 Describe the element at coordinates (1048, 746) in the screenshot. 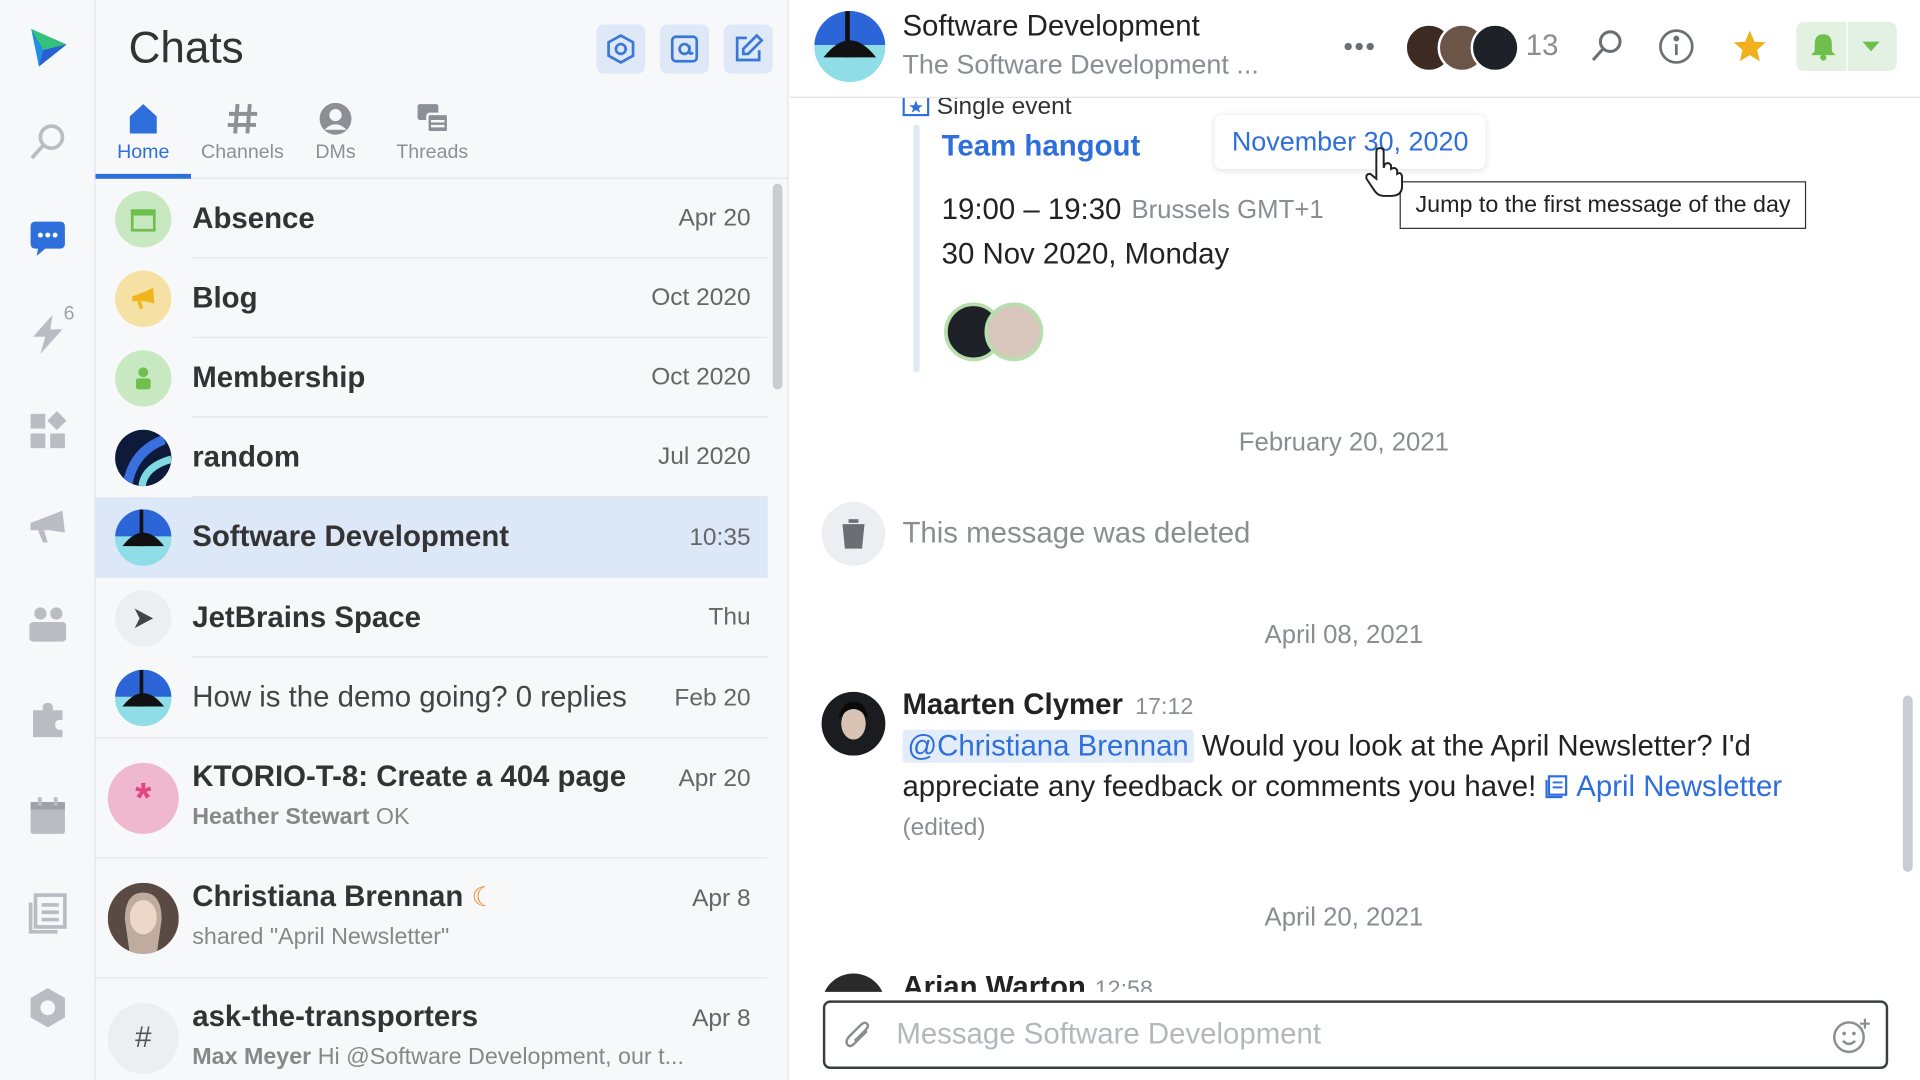

I see `user-mention: @Christiana Brennan` at that location.